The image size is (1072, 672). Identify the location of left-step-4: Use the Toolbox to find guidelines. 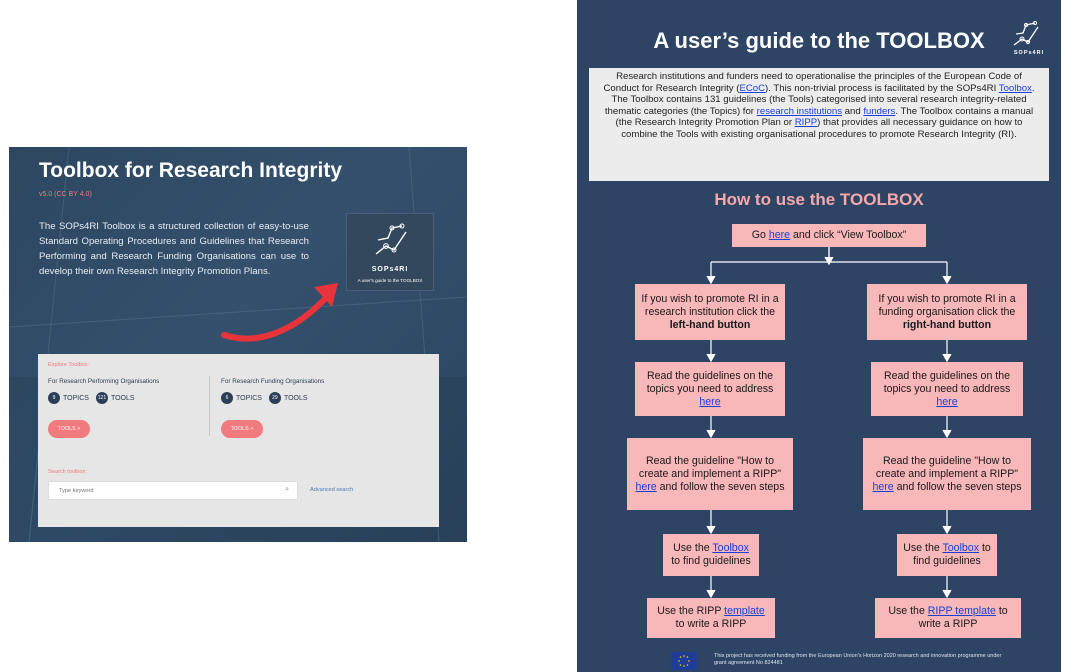
(711, 555).